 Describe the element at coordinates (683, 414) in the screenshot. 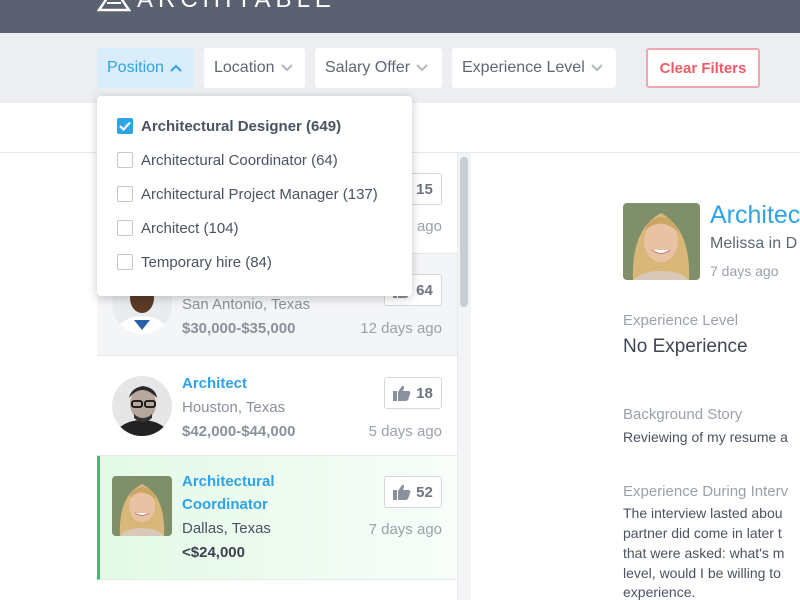

I see `background-story-label: Background Story` at that location.